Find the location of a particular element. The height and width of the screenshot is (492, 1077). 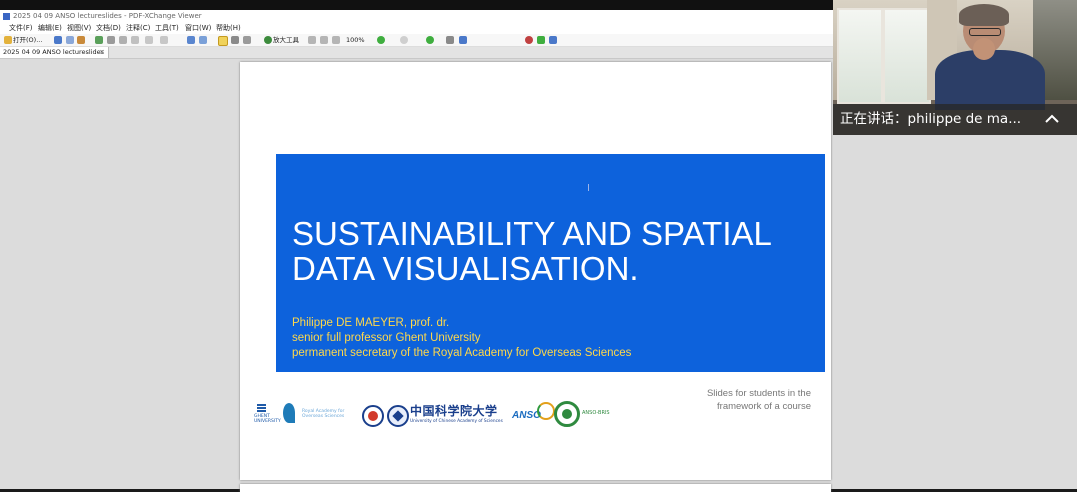

slide-note-line-1: Slides for students in the is located at coordinates (758, 393).